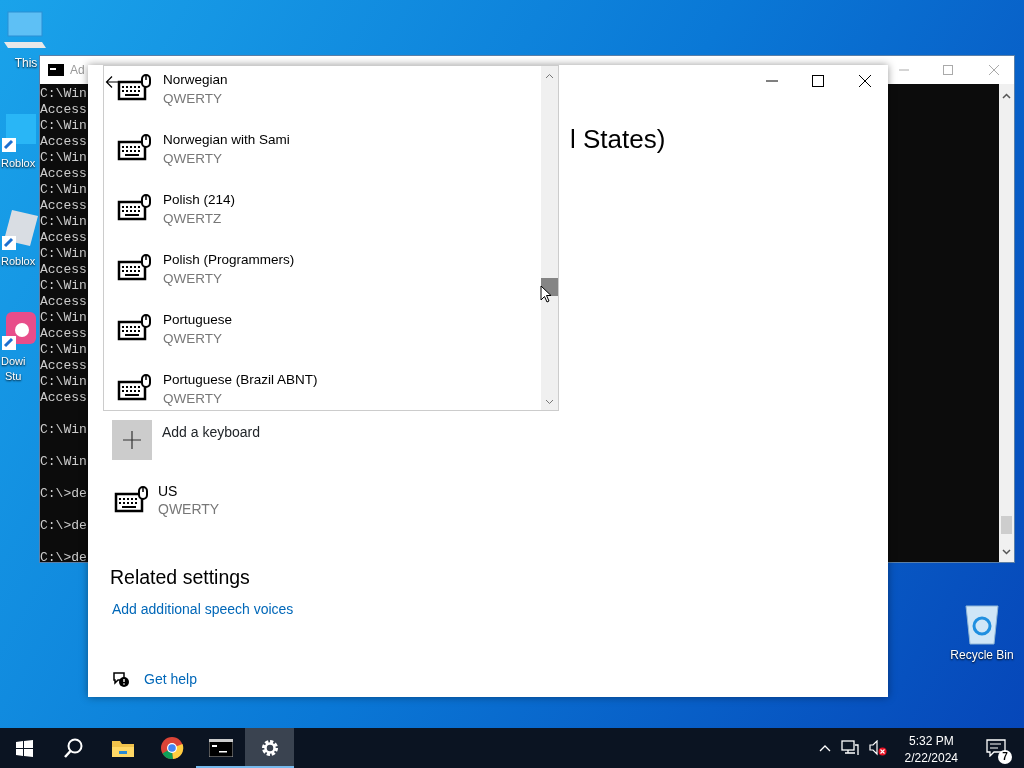 Image resolution: width=1024 pixels, height=768 pixels. Describe the element at coordinates (180, 577) in the screenshot. I see `section-heading: Related settings` at that location.